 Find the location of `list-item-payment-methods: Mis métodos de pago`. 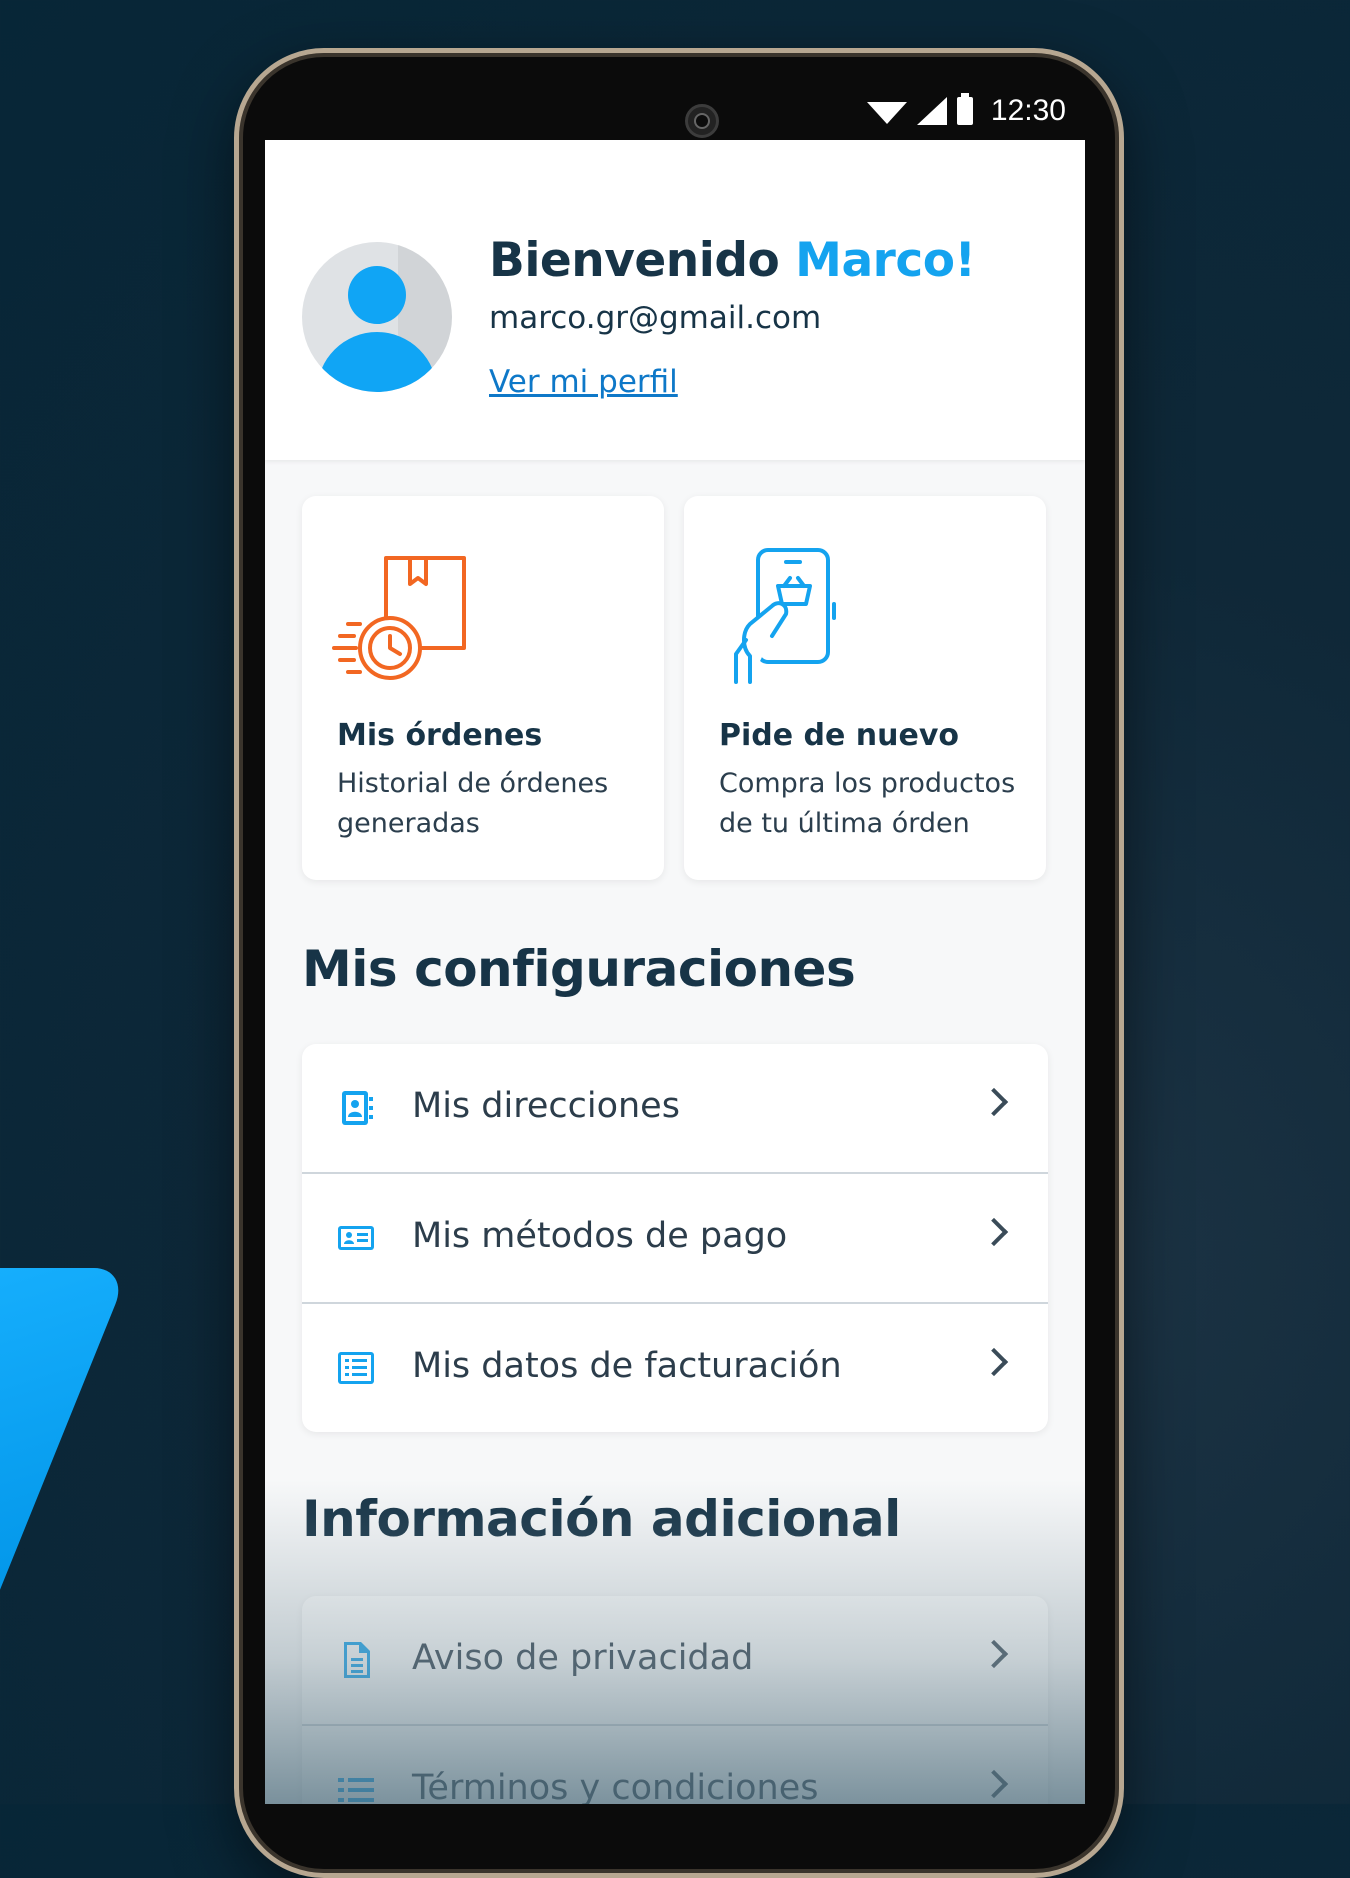

list-item-payment-methods: Mis métodos de pago is located at coordinates (675, 1239).